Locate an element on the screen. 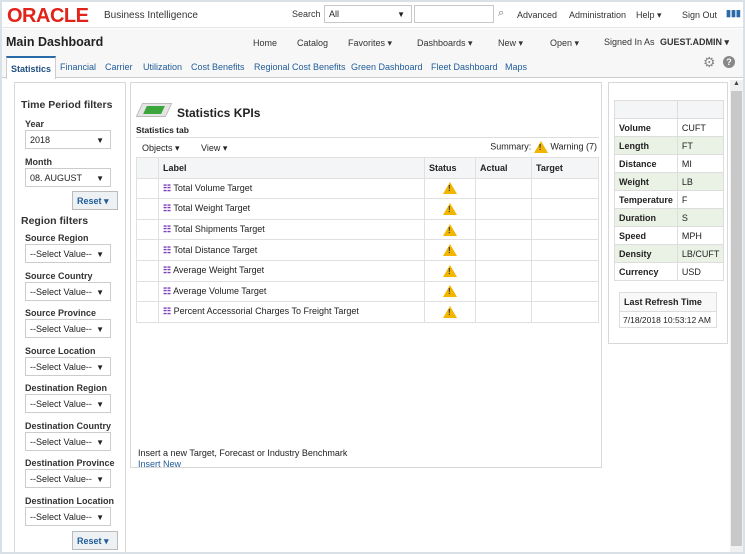  kpi-row: ☷ Average Volume Target is located at coordinates (367, 291).